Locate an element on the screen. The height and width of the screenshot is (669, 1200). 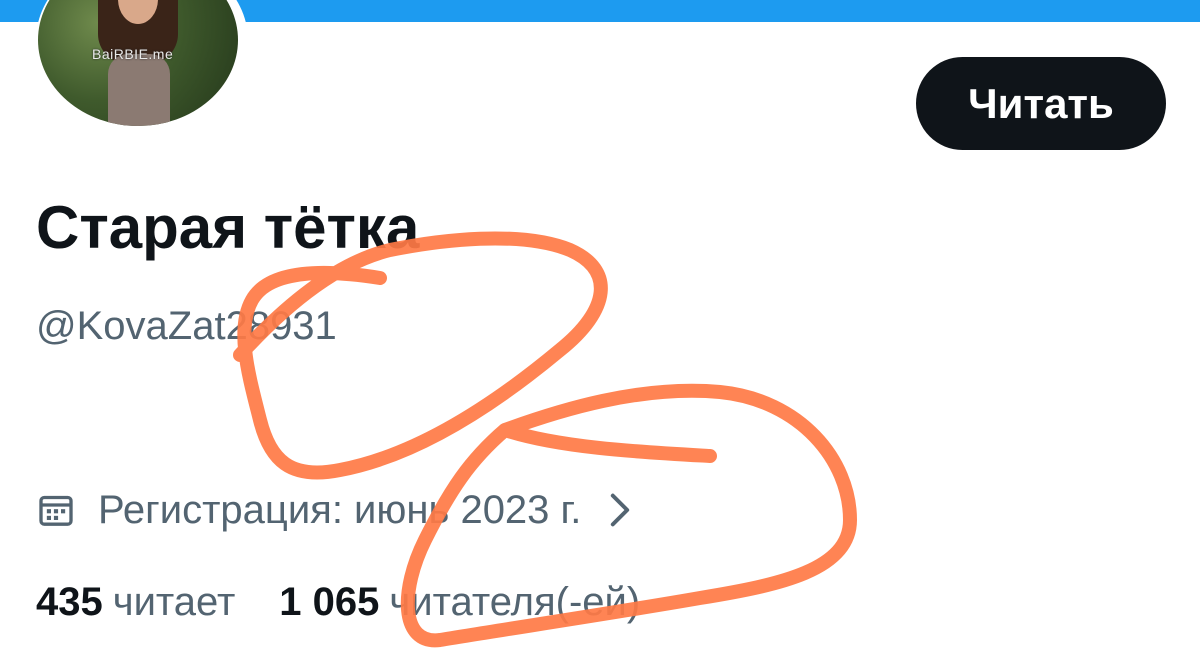
followers-link: 1 065 читателя(-ей) is located at coordinates (459, 602).